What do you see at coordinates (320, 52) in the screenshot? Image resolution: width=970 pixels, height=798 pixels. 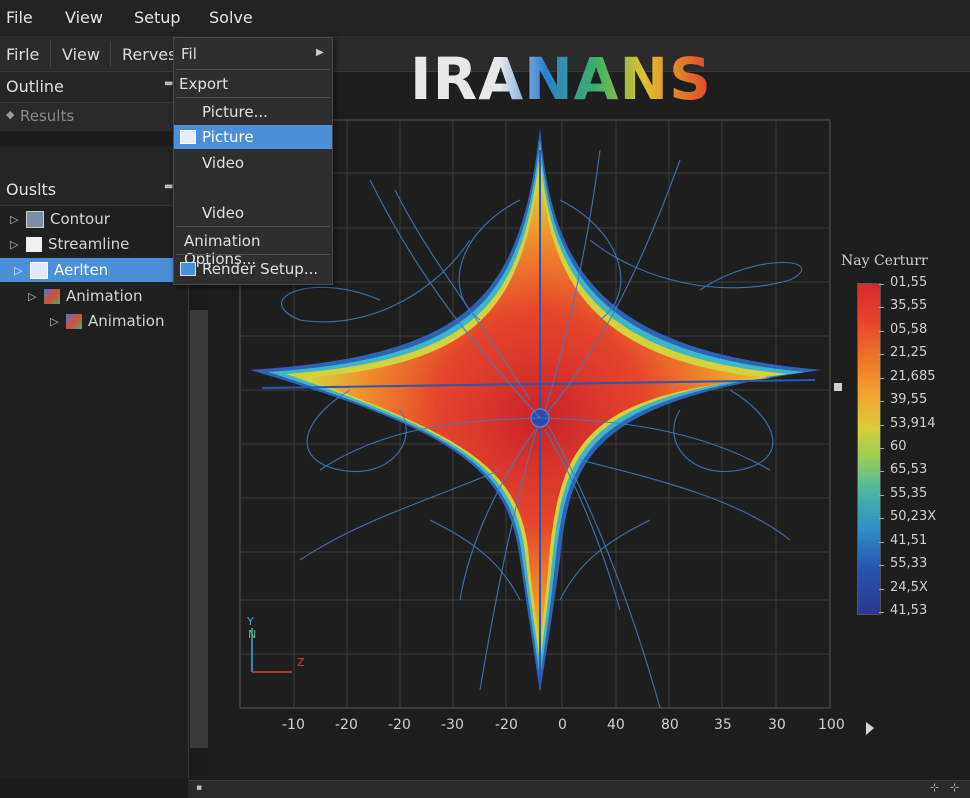 I see `submenu-arrow-icon: ▶` at bounding box center [320, 52].